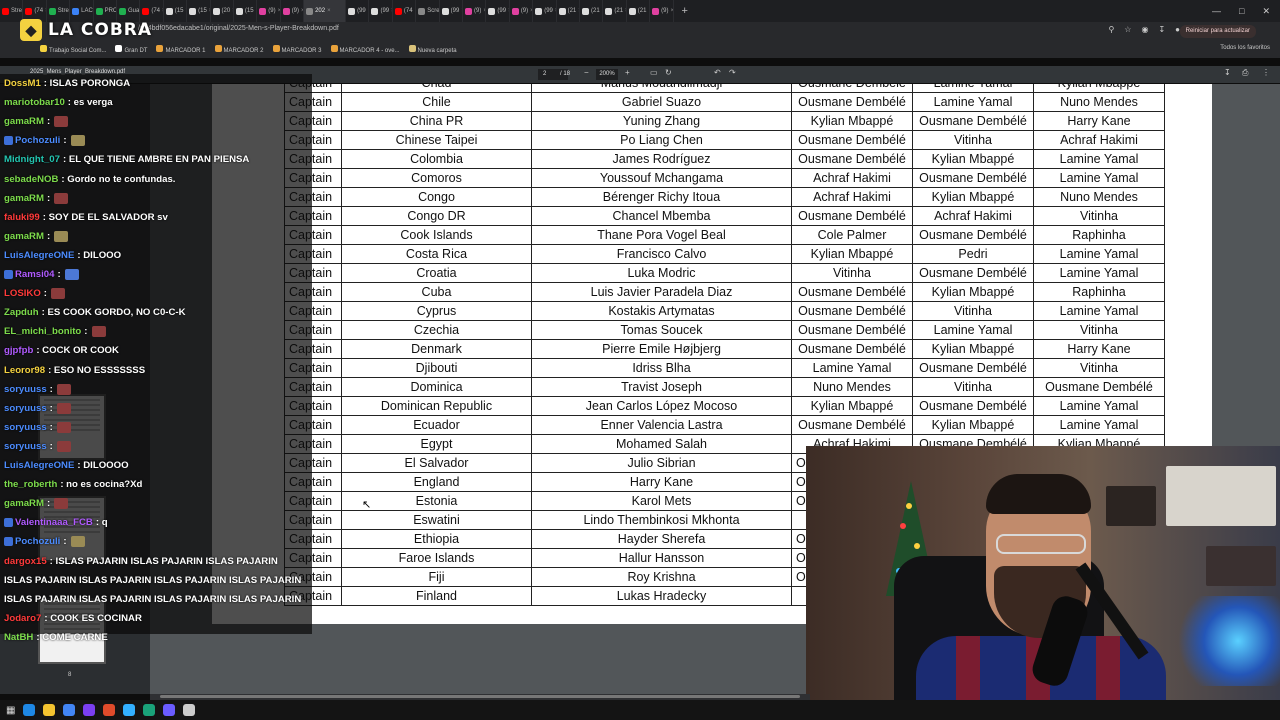 This screenshot has height=720, width=1280. I want to click on country-cell: China PR, so click(436, 121).